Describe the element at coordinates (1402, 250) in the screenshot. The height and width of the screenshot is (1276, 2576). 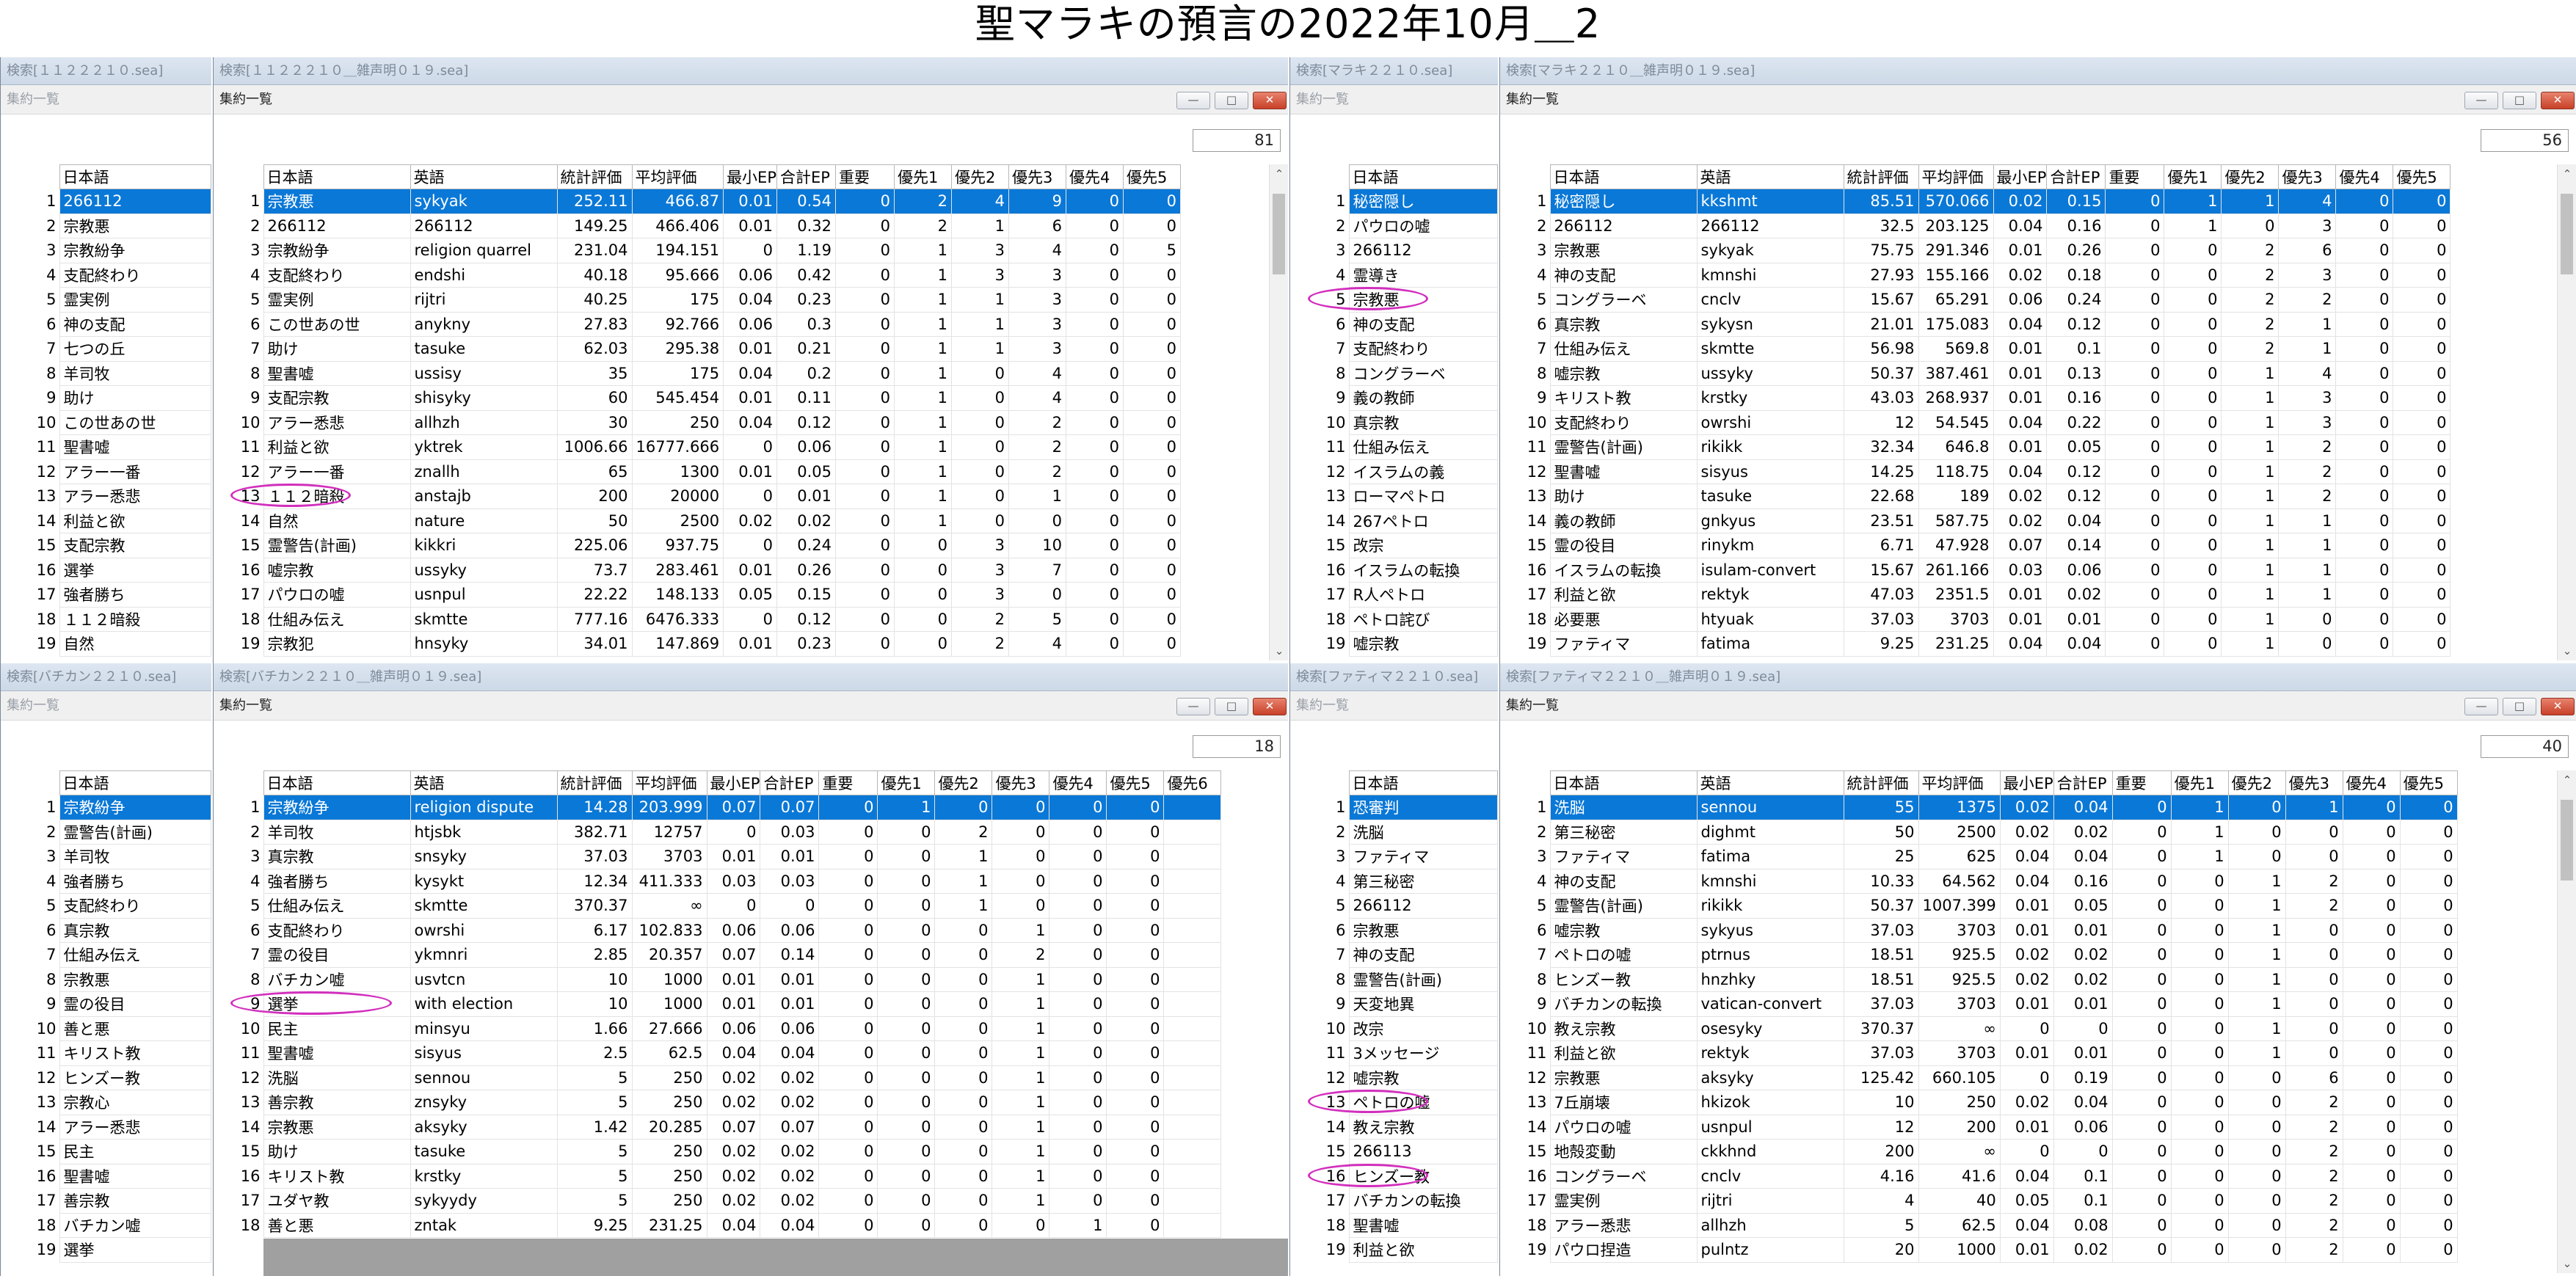
I see `list-item: 3 266112` at that location.